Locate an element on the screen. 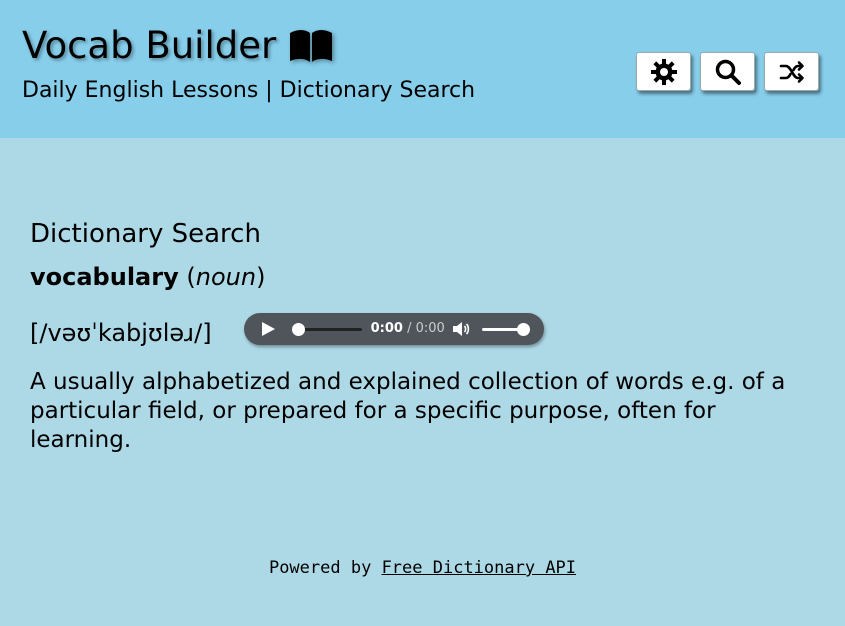  part-of-speech: noun is located at coordinates (226, 277).